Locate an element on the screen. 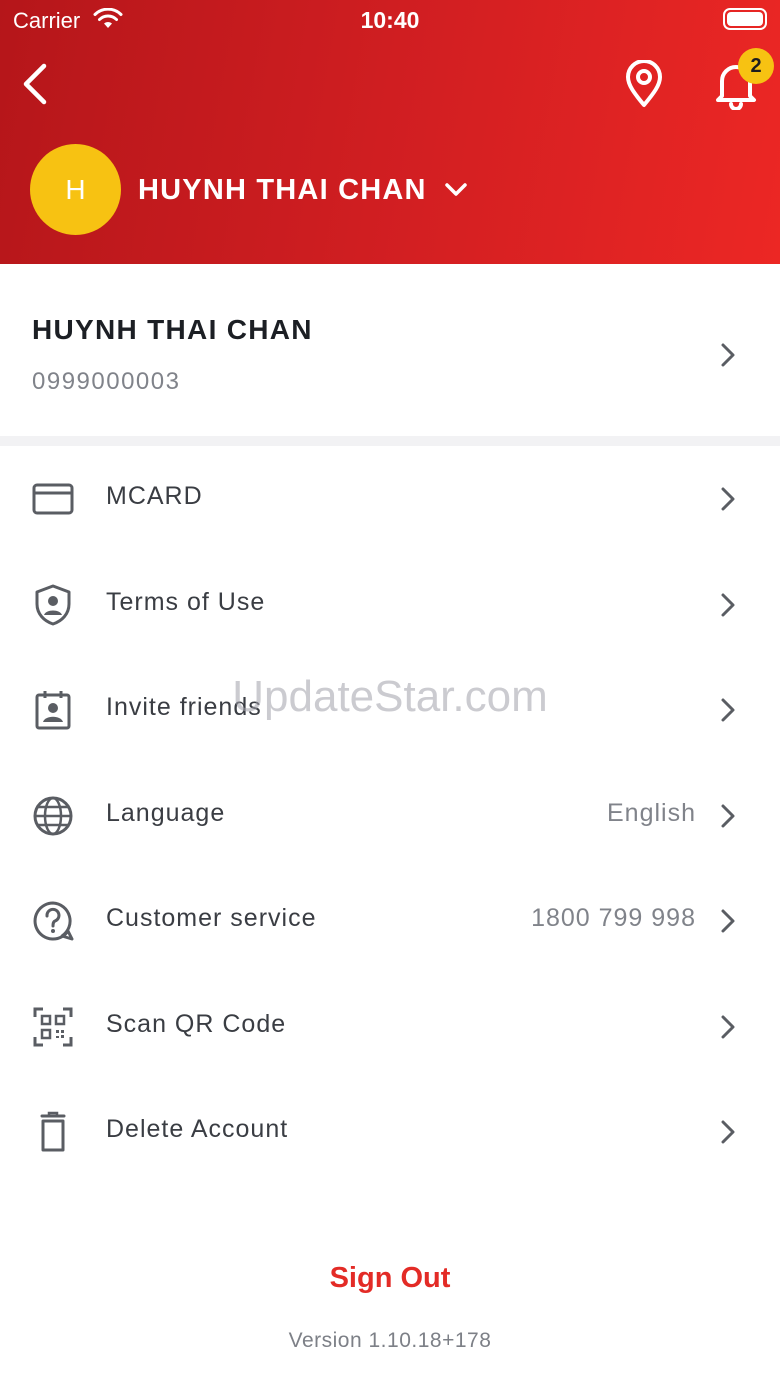  help-chat-icon is located at coordinates (53, 921).